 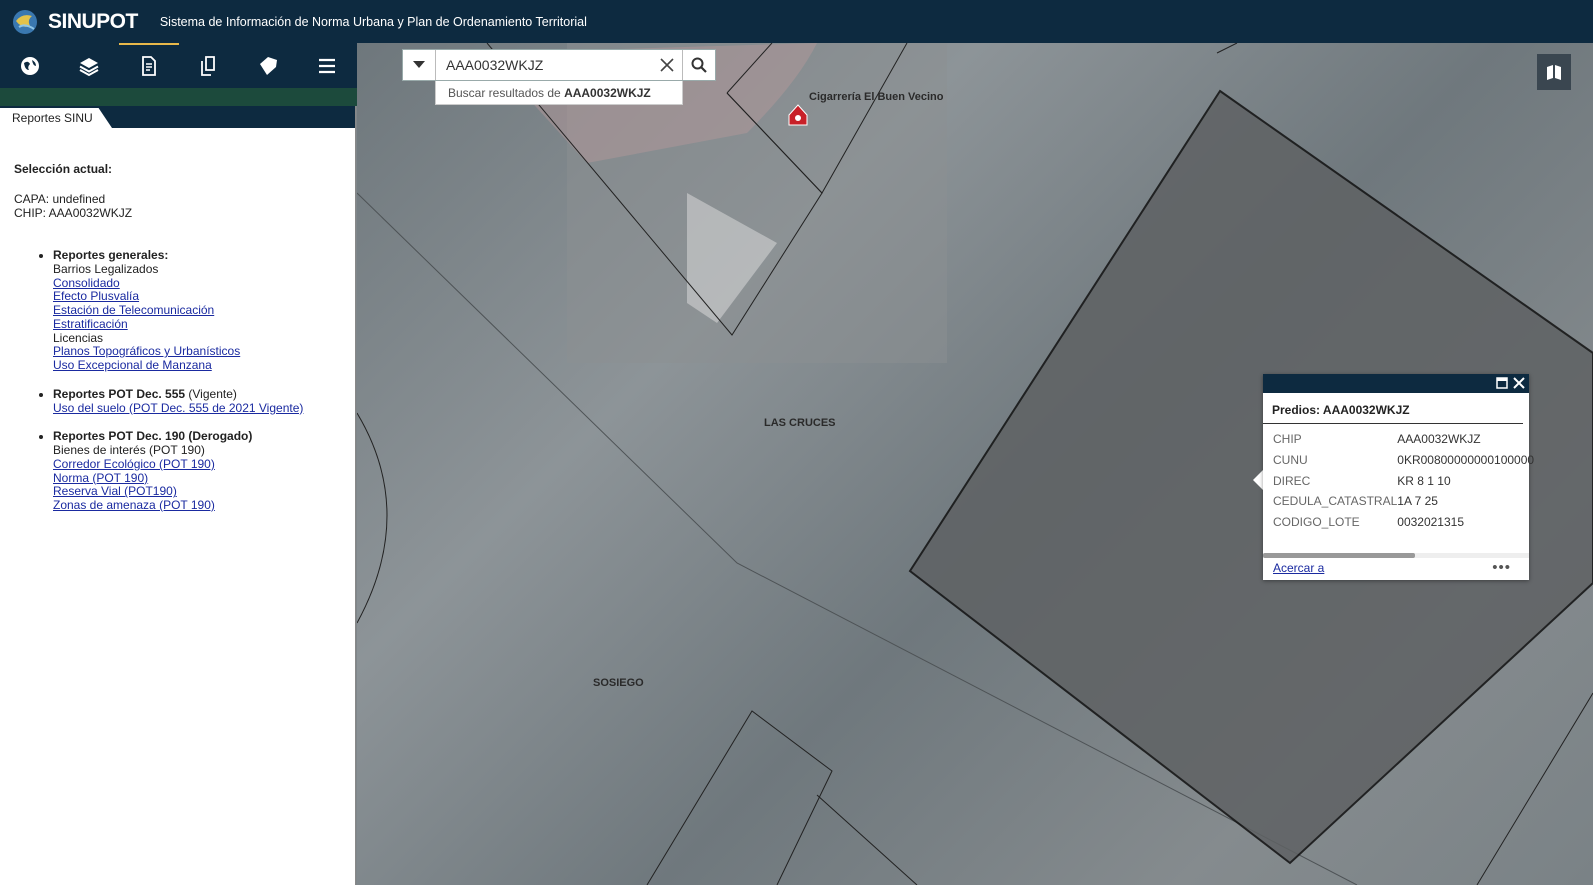 I want to click on attribute-name: CEDULA_CATASTRAL, so click(x=1335, y=501).